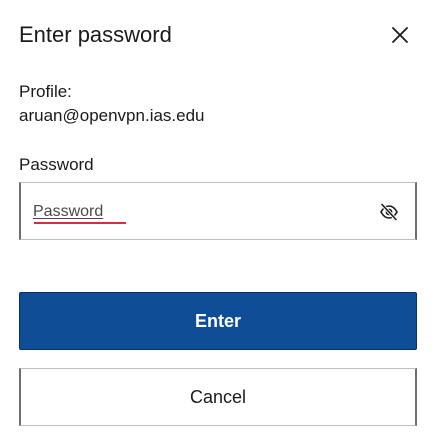  What do you see at coordinates (56, 164) in the screenshot?
I see `password-label: Password` at bounding box center [56, 164].